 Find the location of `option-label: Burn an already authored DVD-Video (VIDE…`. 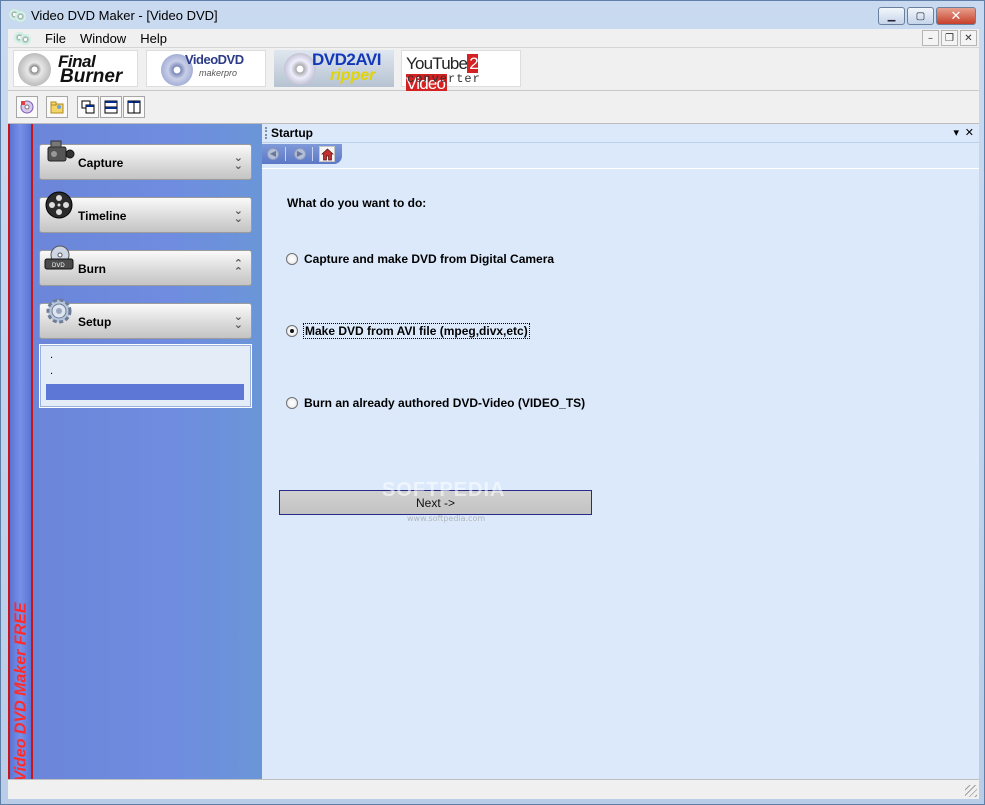

option-label: Burn an already authored DVD-Video (VIDE… is located at coordinates (445, 403).